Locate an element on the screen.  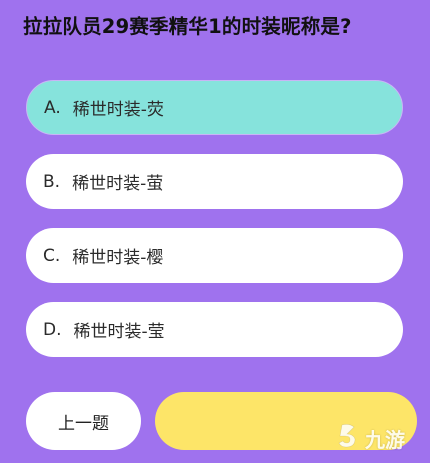
option-letter: D. is located at coordinates (52, 329).